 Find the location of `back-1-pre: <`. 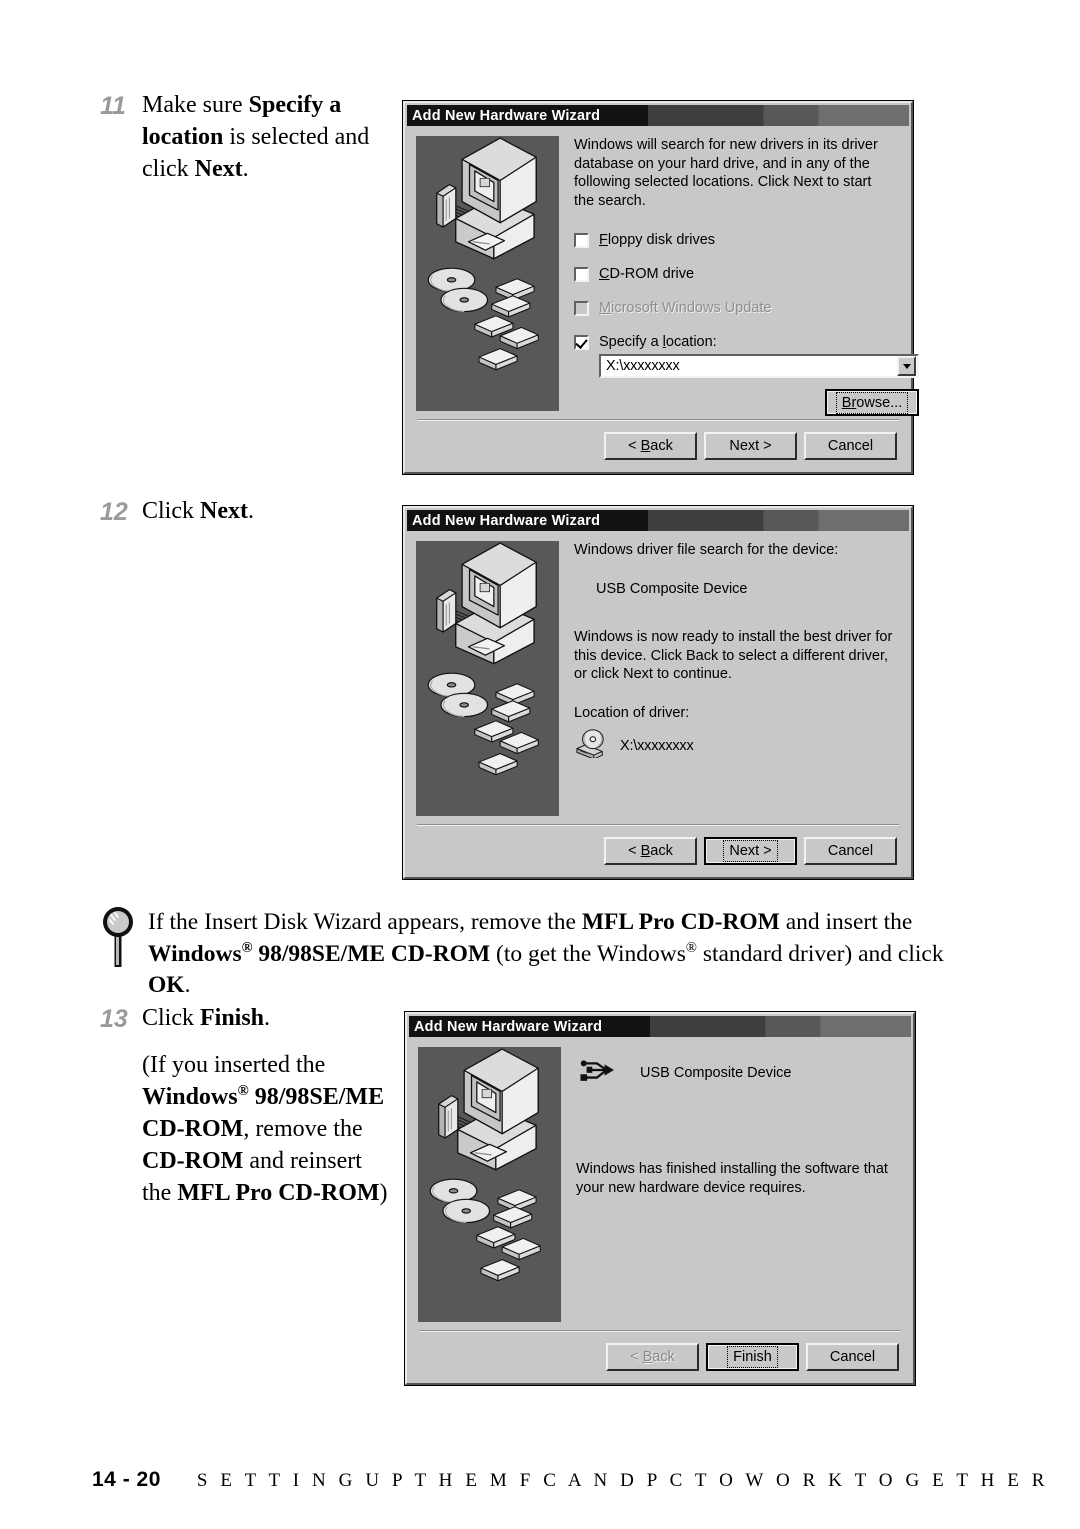

back-1-pre: < is located at coordinates (634, 446).